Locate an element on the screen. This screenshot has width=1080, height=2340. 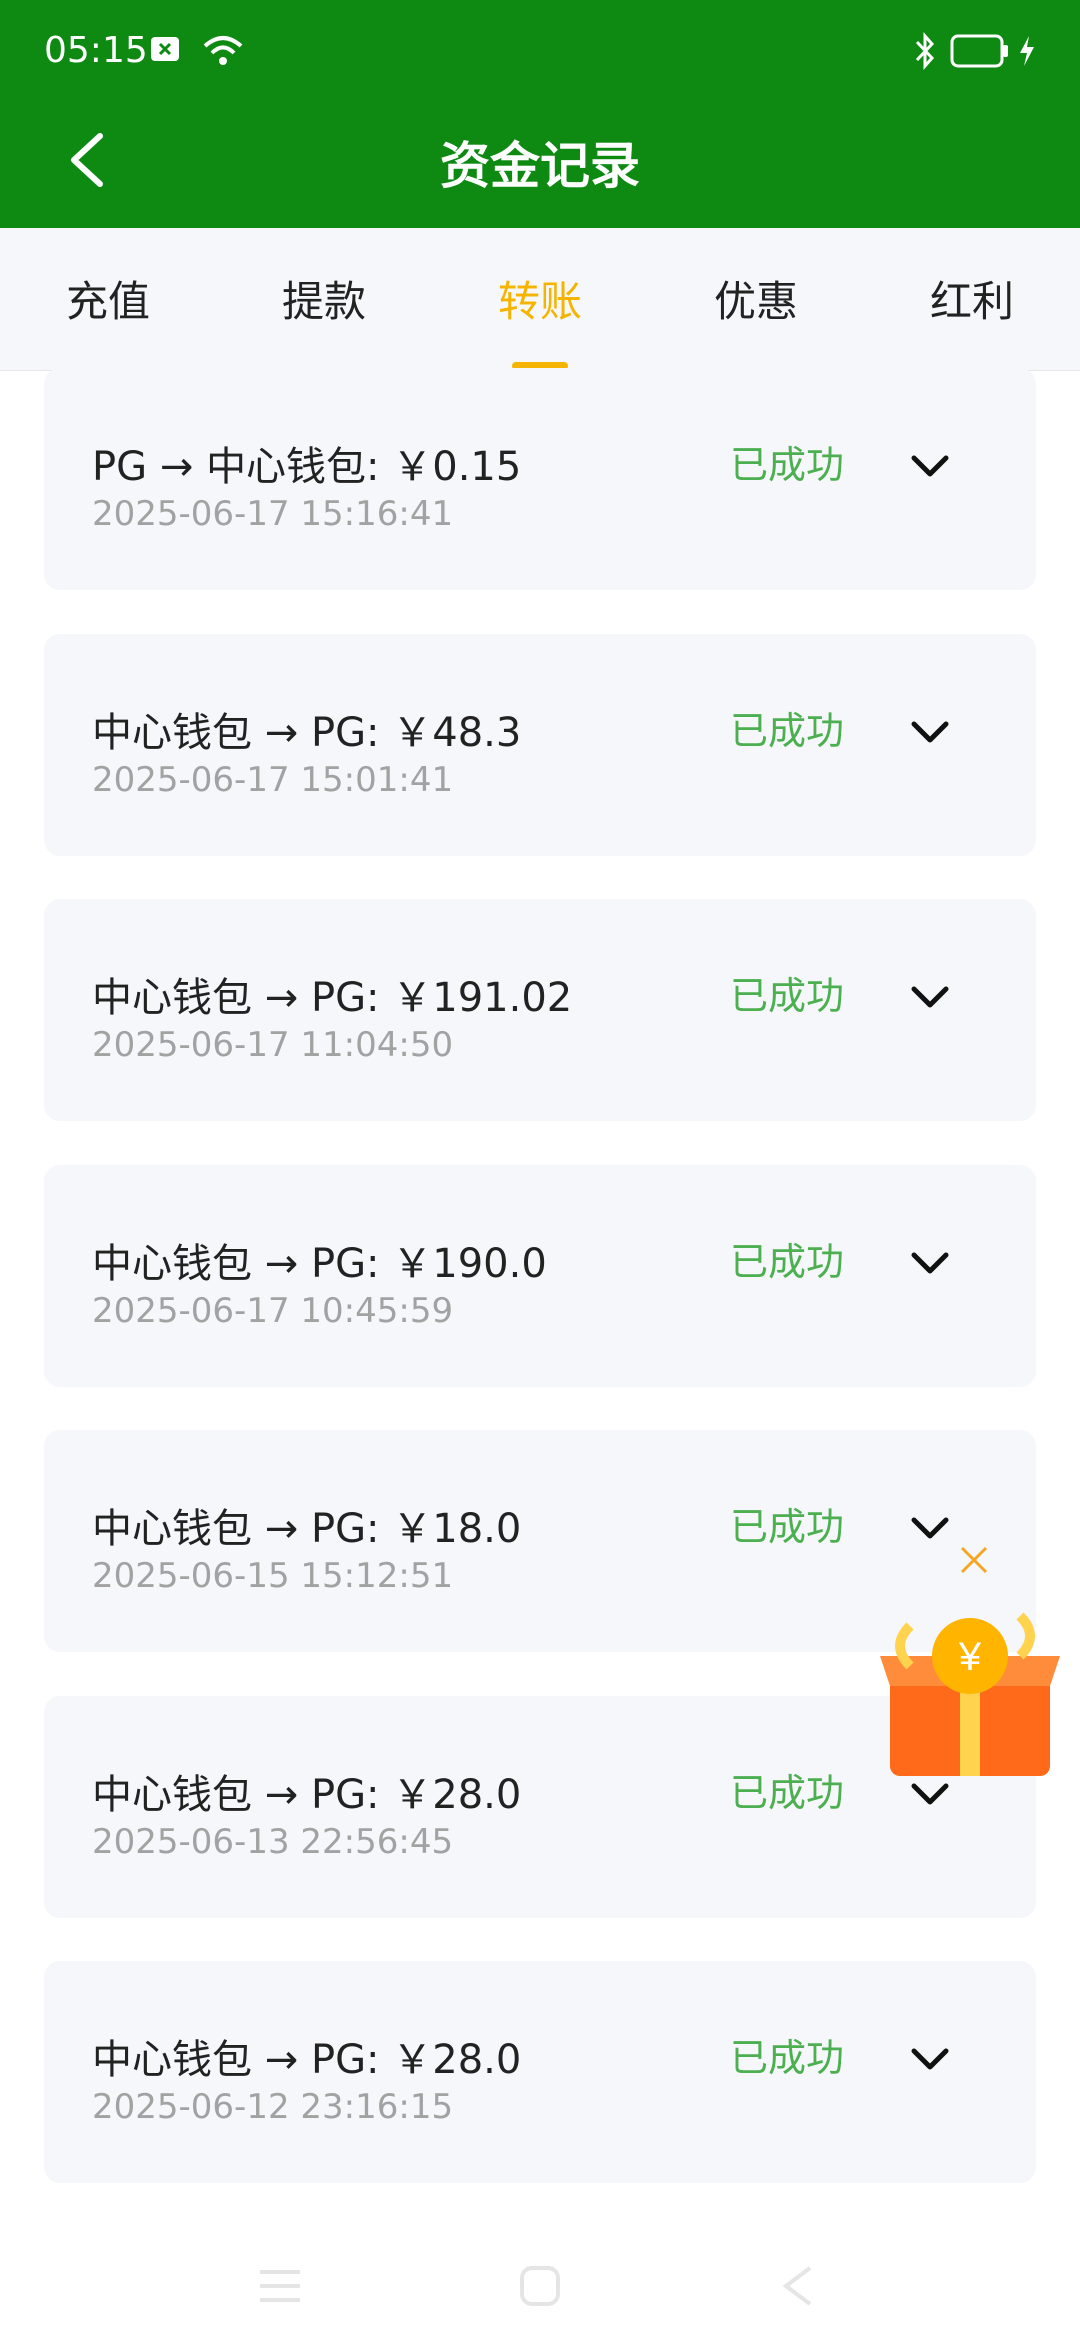
tab-promotions: 优惠 is located at coordinates (756, 298).